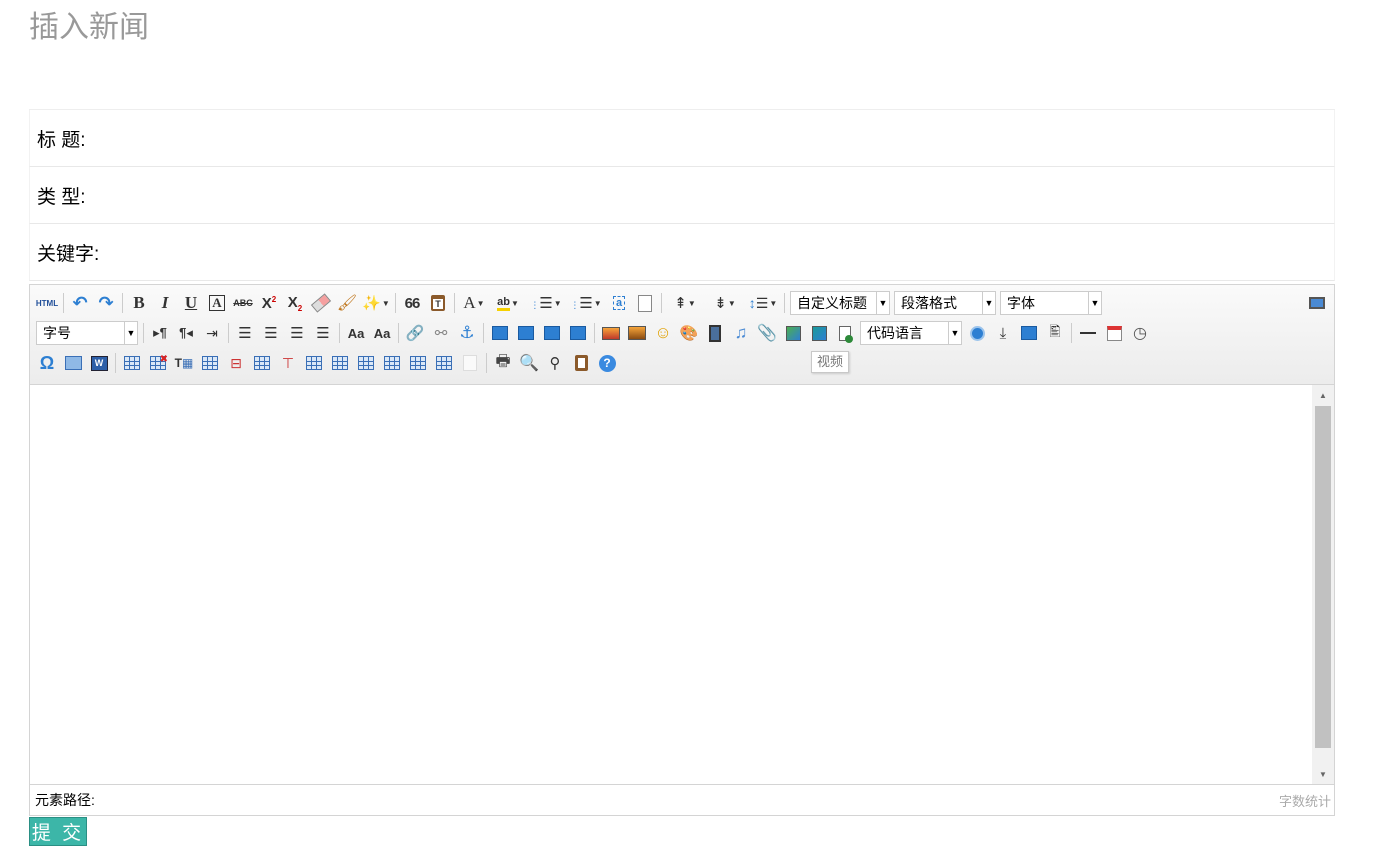 The height and width of the screenshot is (852, 1379). What do you see at coordinates (474, 303) in the screenshot?
I see `font-color-button: A ▼` at bounding box center [474, 303].